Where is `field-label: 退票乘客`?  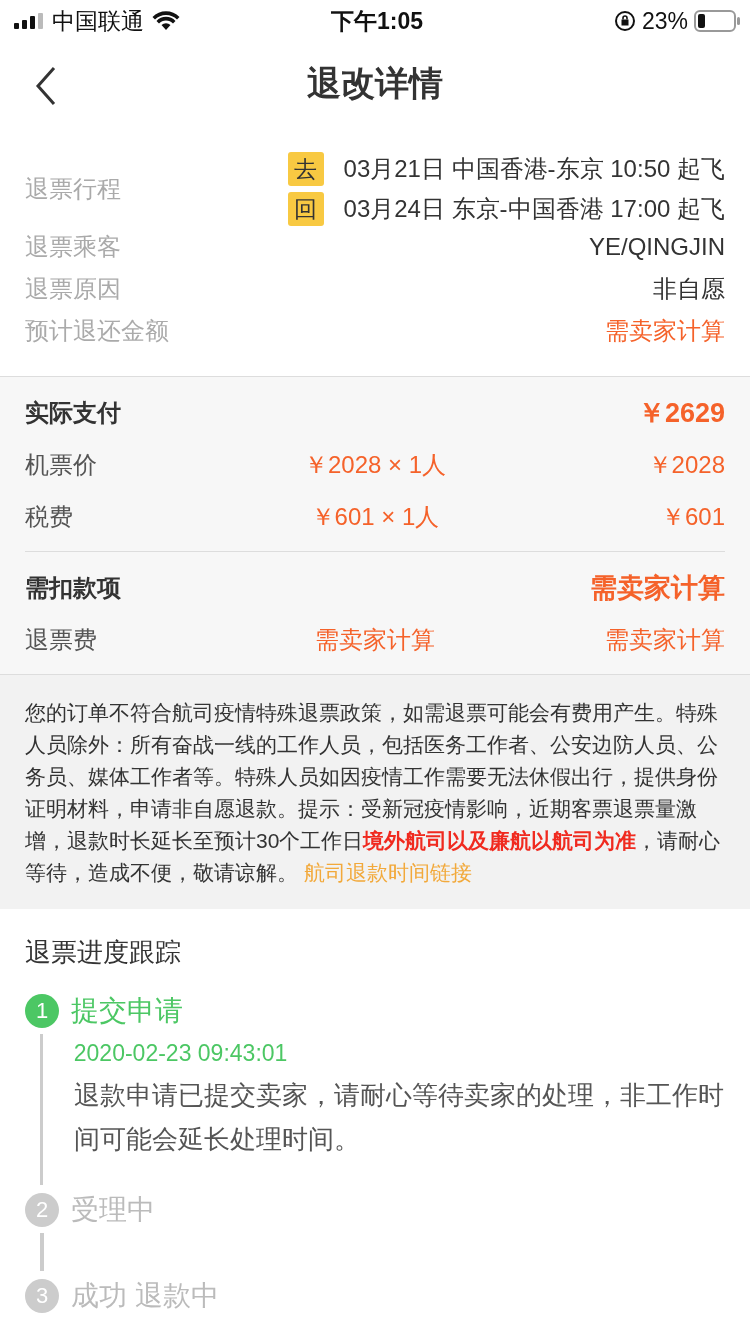 field-label: 退票乘客 is located at coordinates (73, 247).